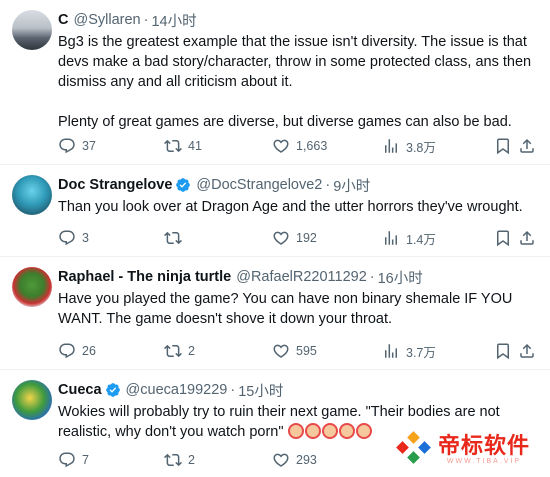  I want to click on view-count: 1.4万, so click(421, 239).